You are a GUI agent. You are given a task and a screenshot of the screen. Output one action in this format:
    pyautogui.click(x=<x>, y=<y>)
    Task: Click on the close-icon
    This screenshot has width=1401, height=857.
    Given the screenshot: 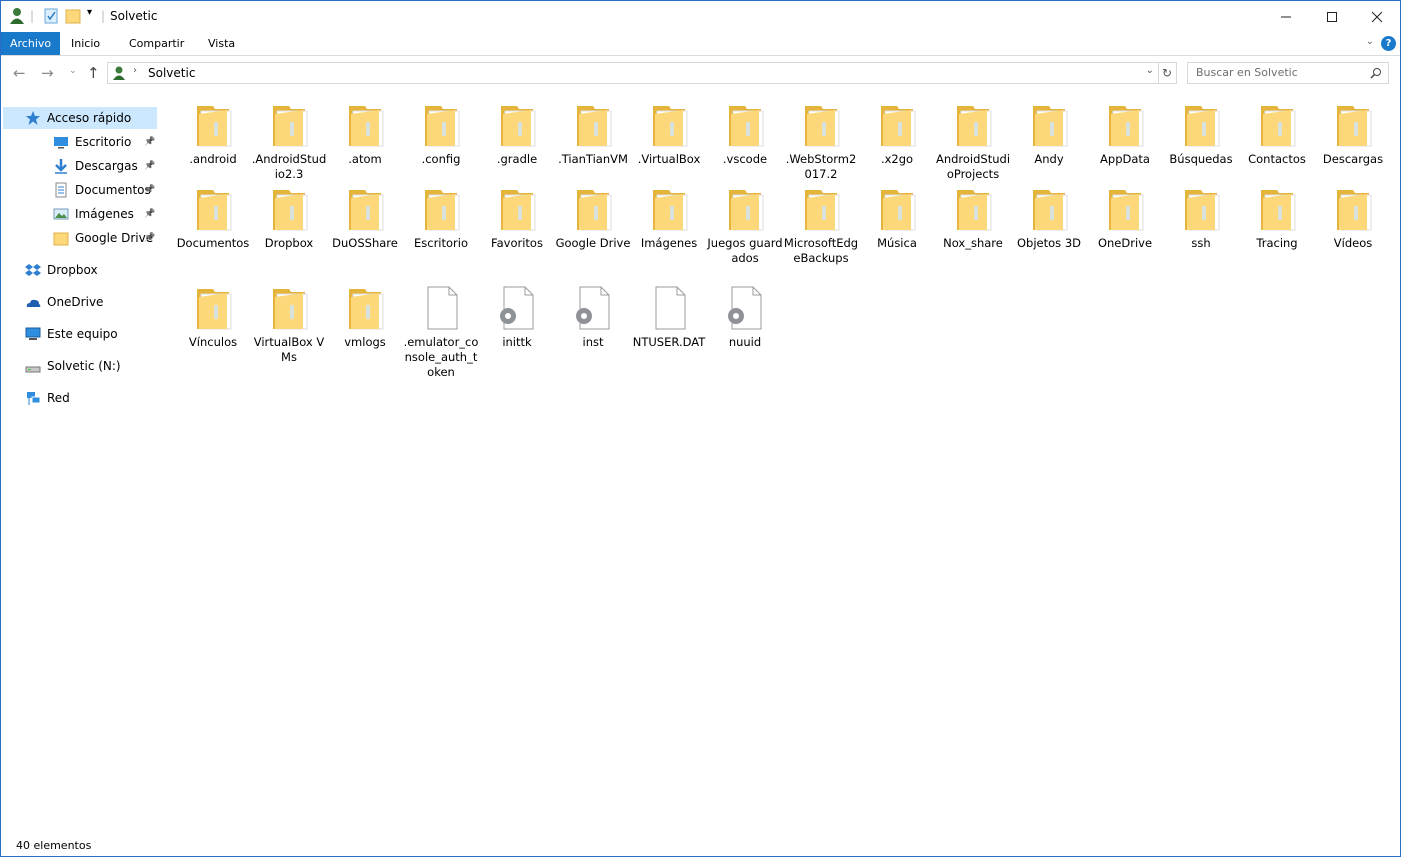 What is the action you would take?
    pyautogui.click(x=1377, y=16)
    